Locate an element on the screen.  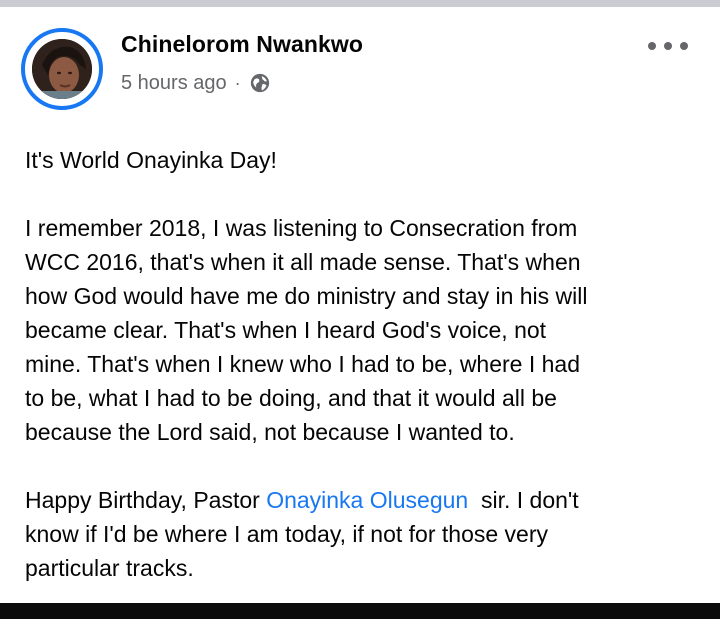
profile-photo is located at coordinates (62, 69).